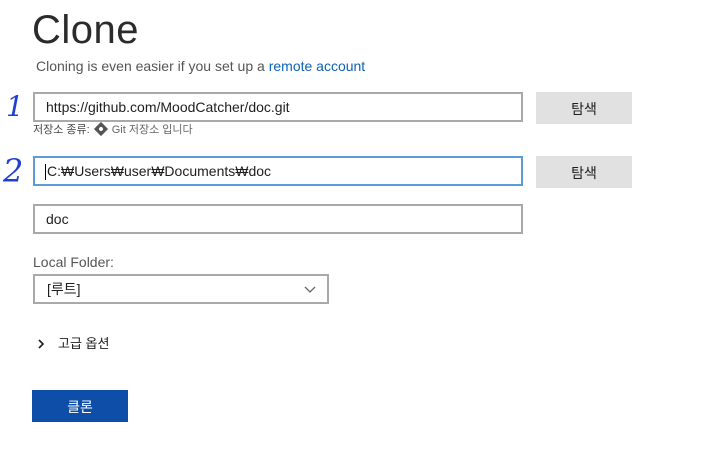 Image resolution: width=708 pixels, height=458 pixels. What do you see at coordinates (100, 129) in the screenshot?
I see `git-icon` at bounding box center [100, 129].